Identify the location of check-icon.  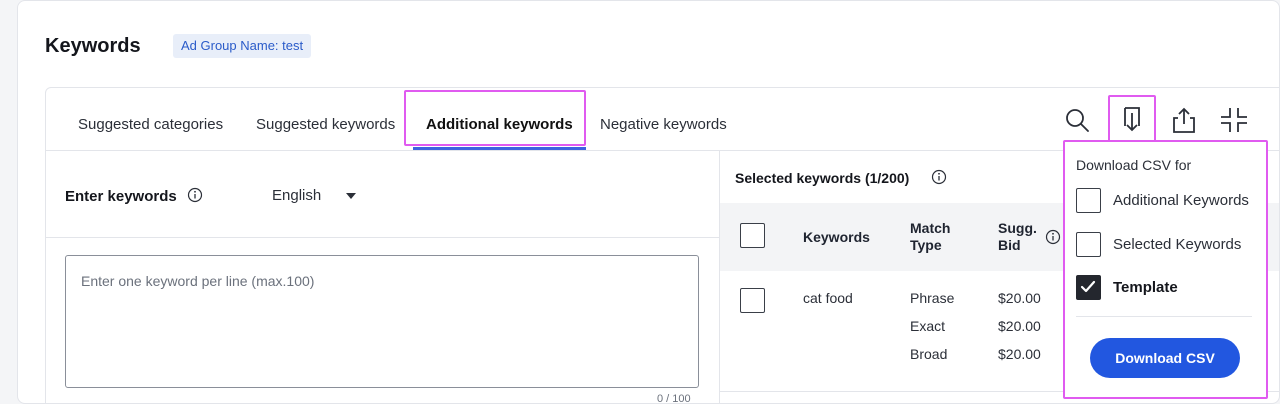
(1088, 286).